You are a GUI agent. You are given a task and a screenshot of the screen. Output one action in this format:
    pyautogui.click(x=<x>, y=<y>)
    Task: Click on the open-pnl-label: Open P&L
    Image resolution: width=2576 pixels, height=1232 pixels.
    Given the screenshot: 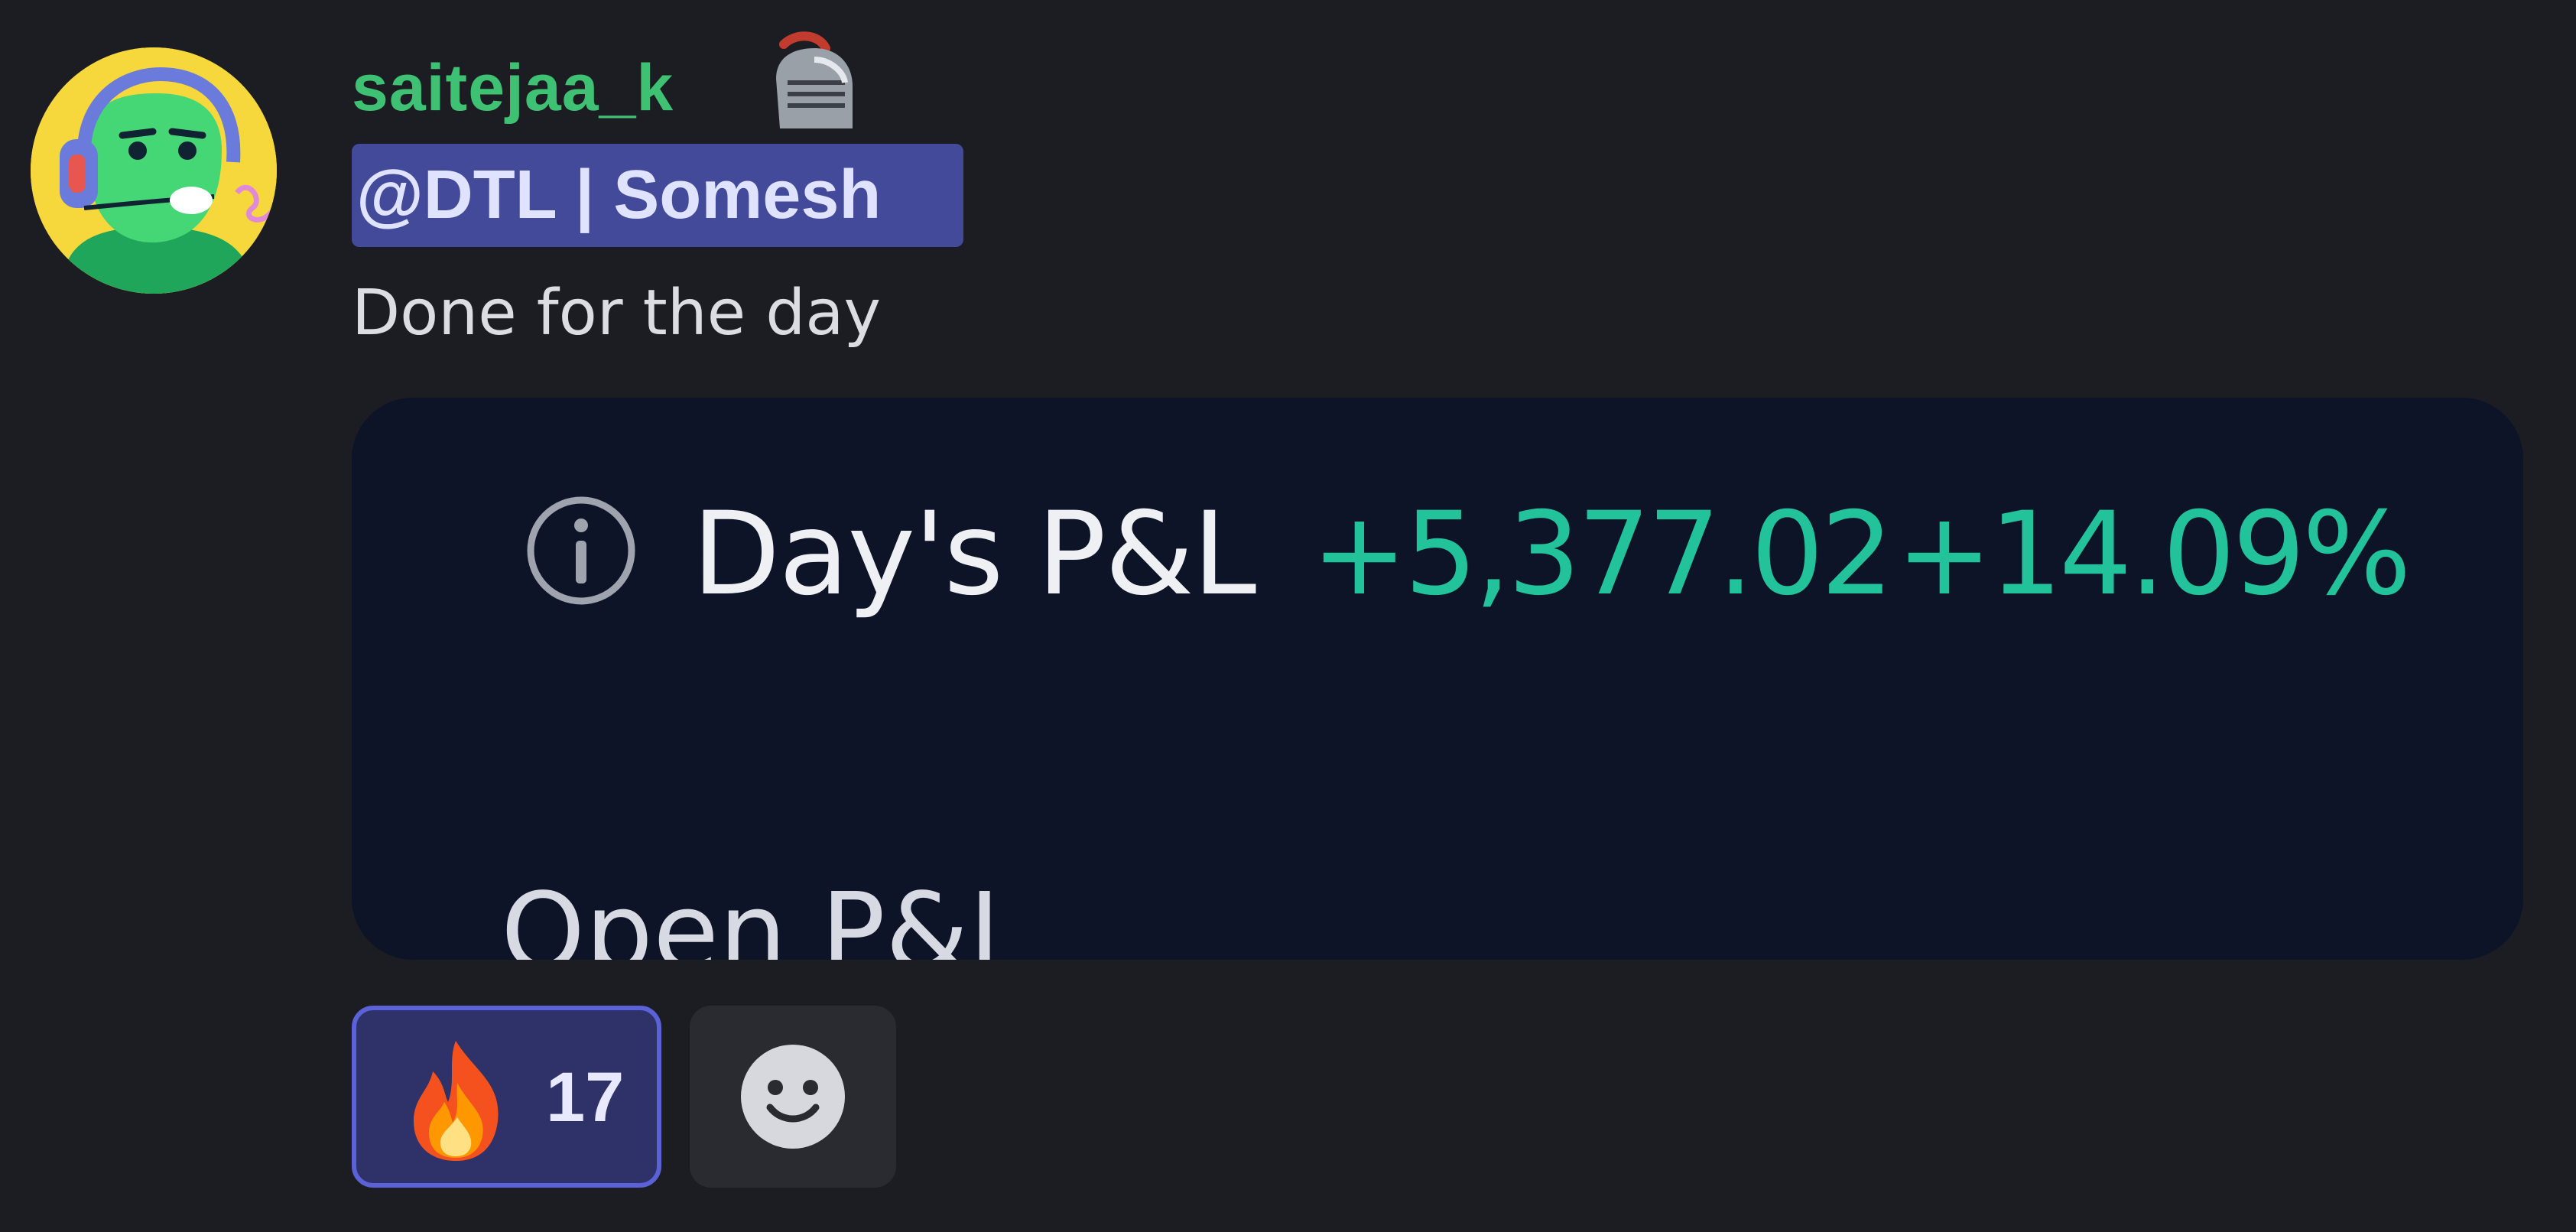 What is the action you would take?
    pyautogui.click(x=765, y=915)
    